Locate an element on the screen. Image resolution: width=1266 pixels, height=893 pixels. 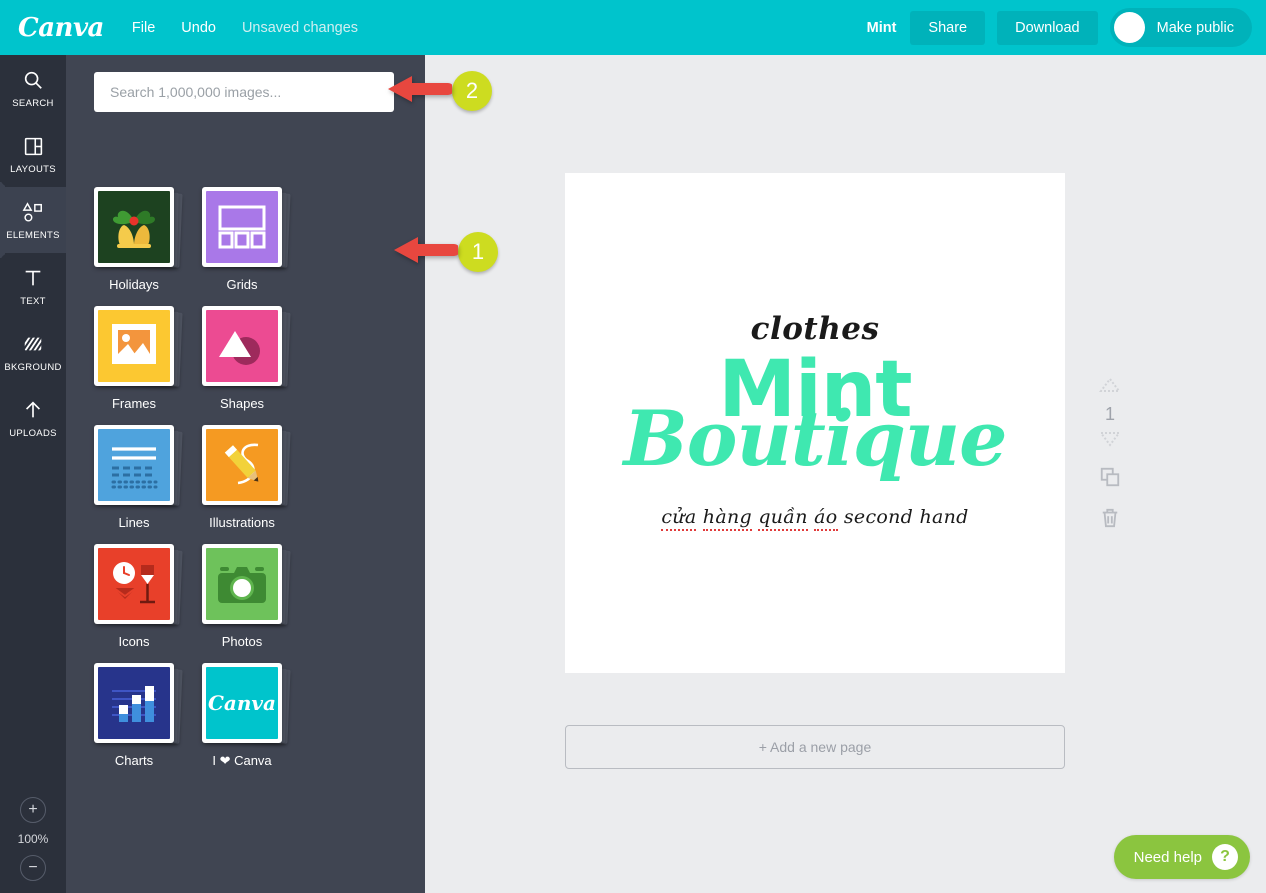
zoom-out-button: − is located at coordinates (33, 868).